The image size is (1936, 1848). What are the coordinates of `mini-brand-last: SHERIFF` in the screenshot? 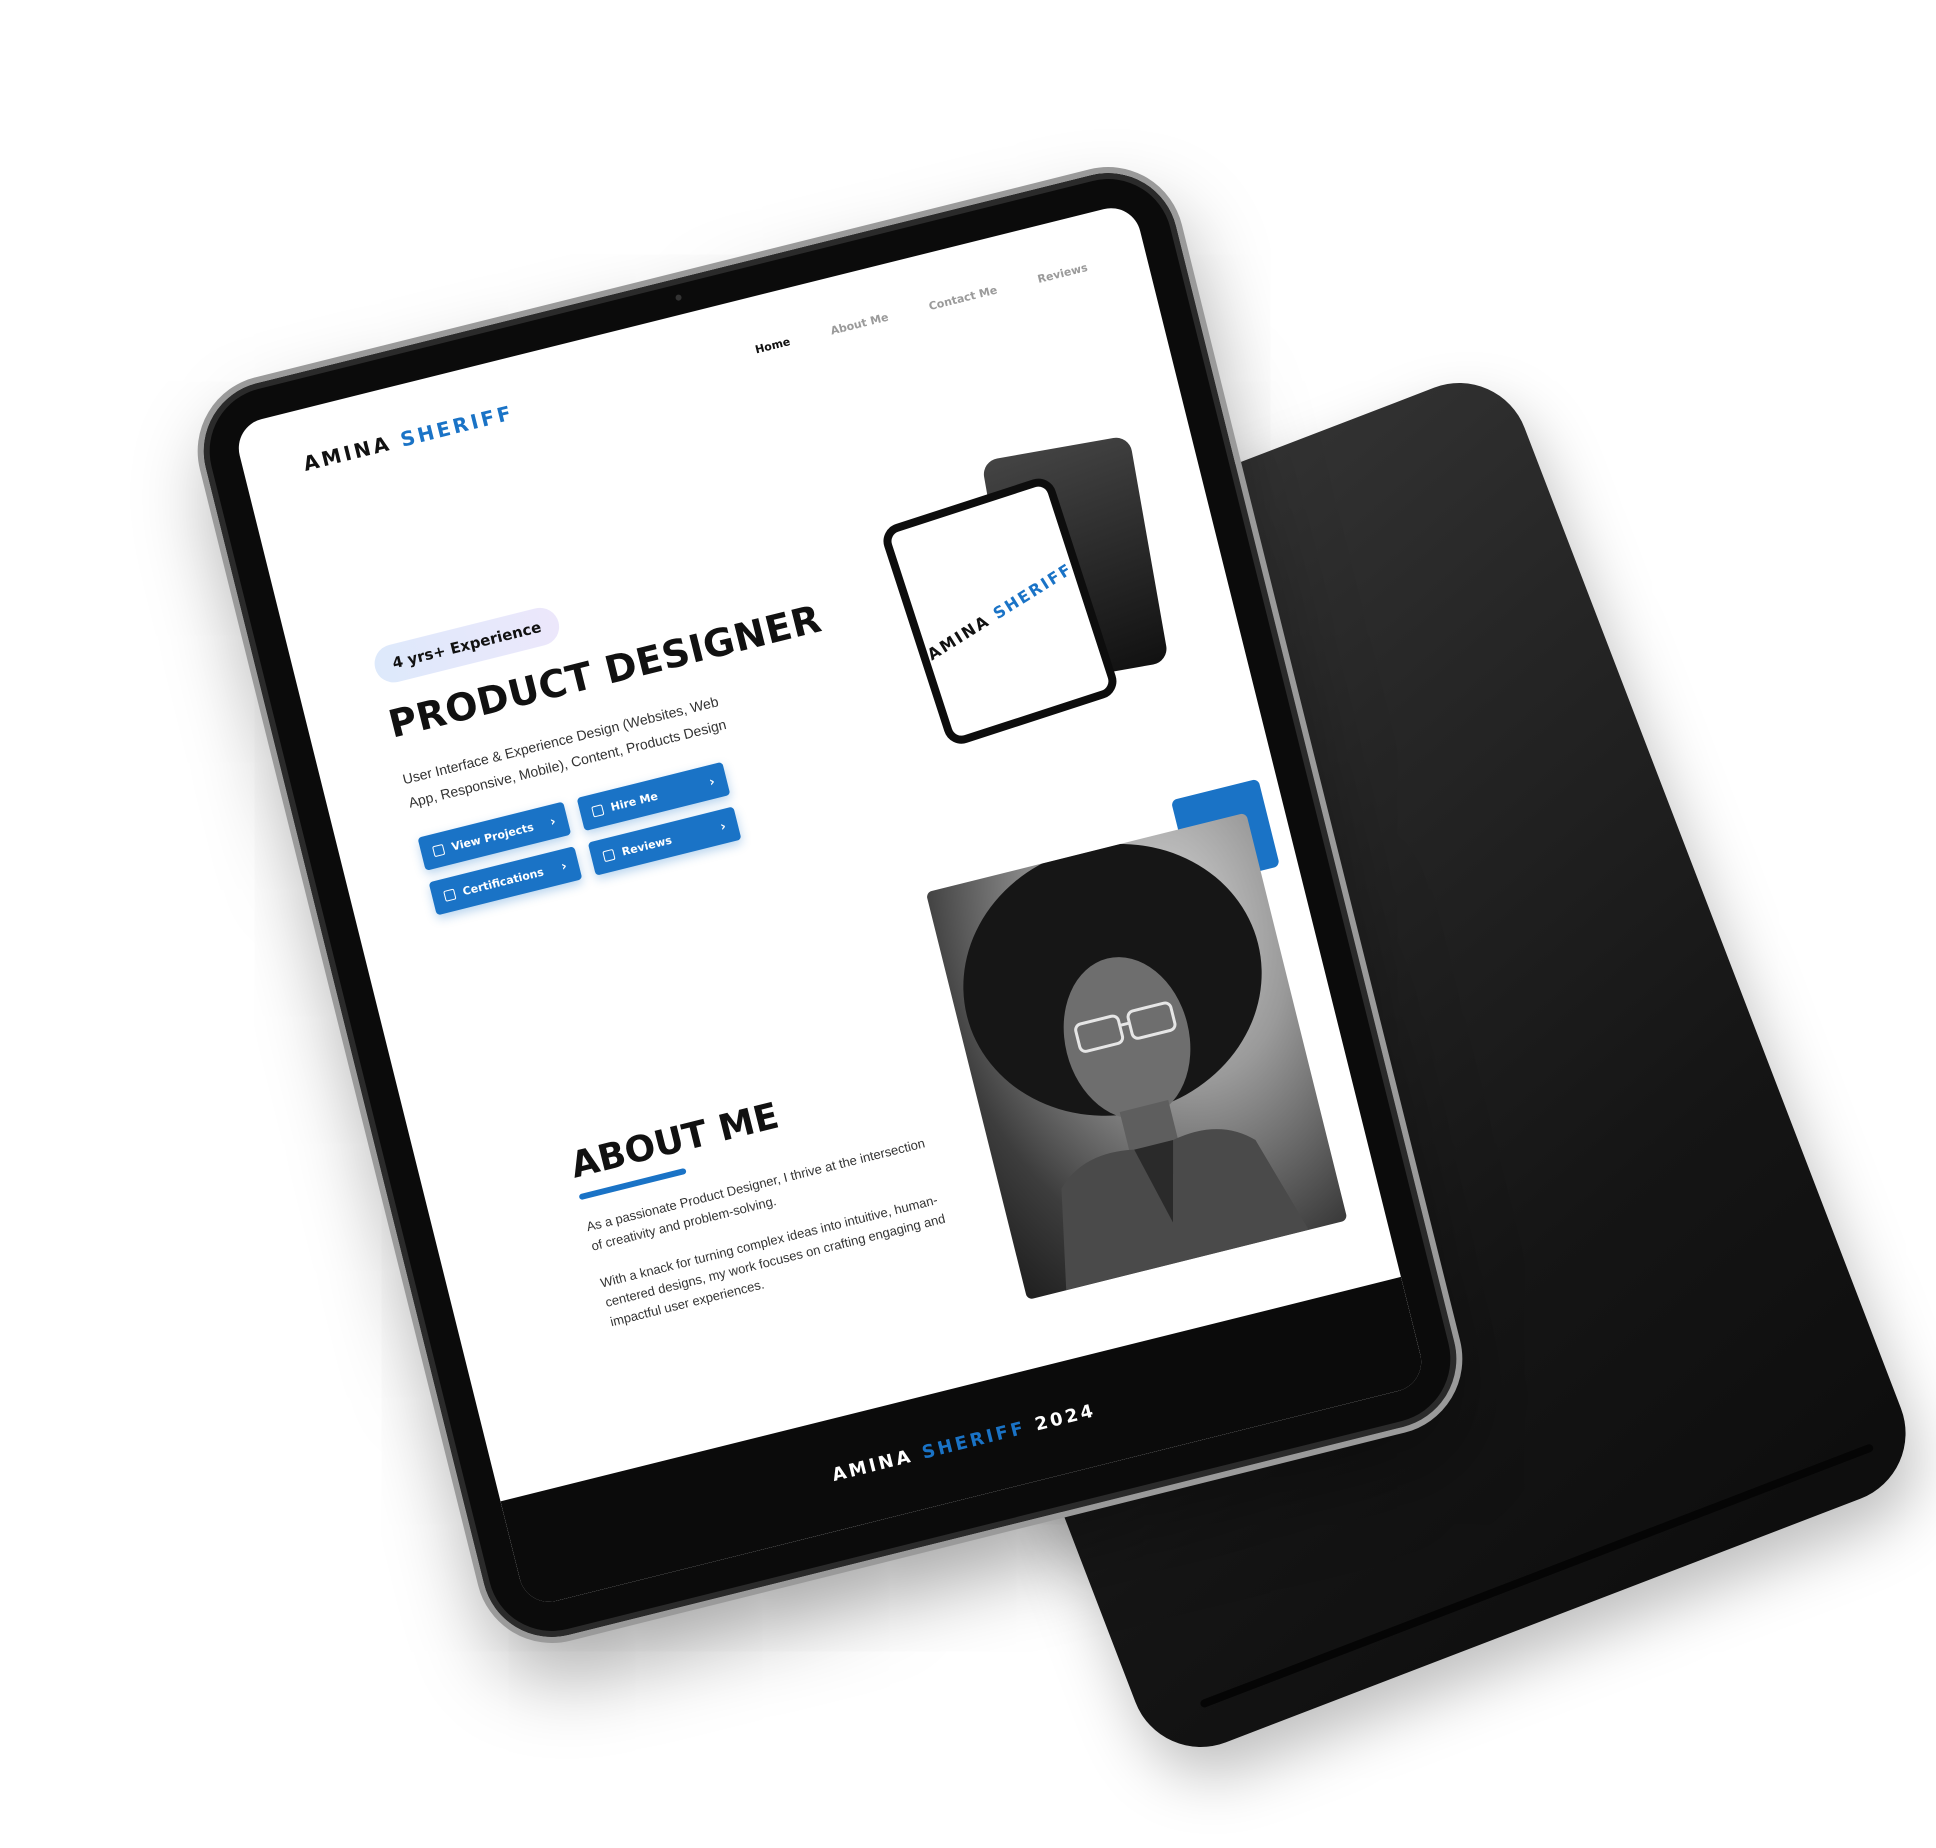 It's located at (1033, 590).